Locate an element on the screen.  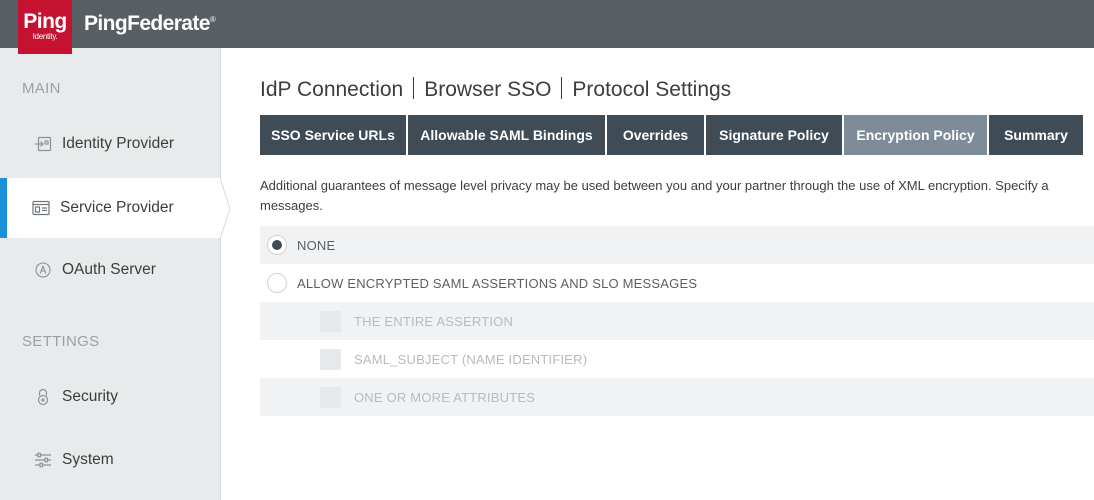
sidebar-item-oauth-server: OAuth Server is located at coordinates (110, 270).